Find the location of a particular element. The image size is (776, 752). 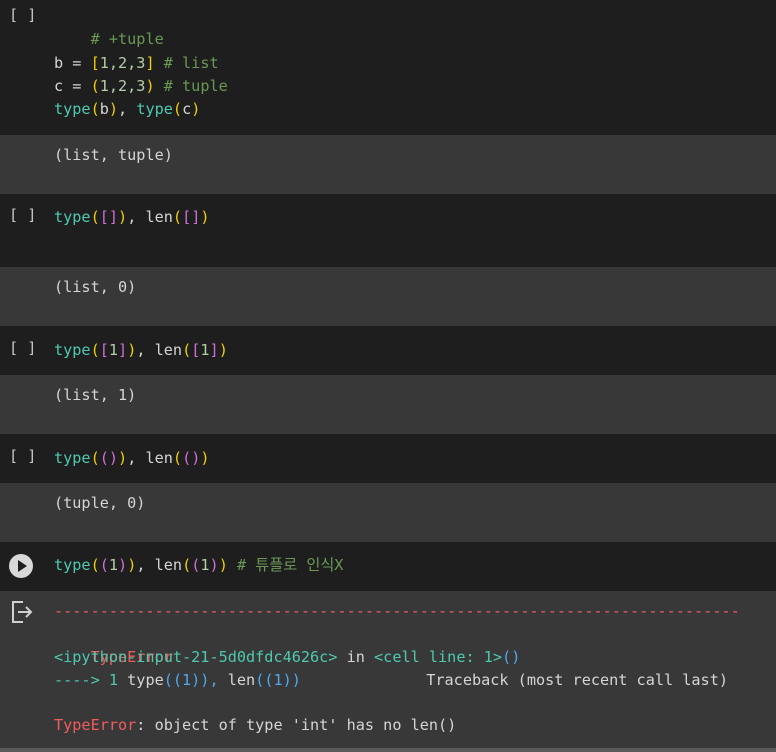

output-area-2: (list, 0) is located at coordinates (388, 296).